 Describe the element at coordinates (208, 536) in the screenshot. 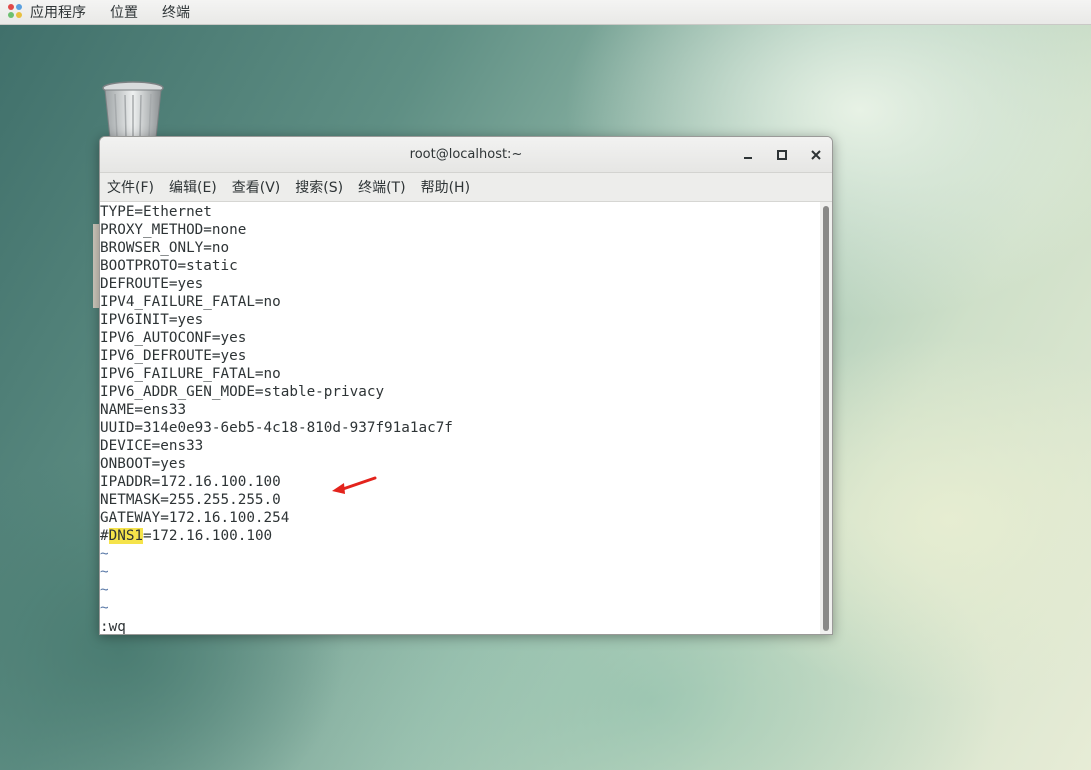

I see `dns-value: =172.16.100.100` at that location.